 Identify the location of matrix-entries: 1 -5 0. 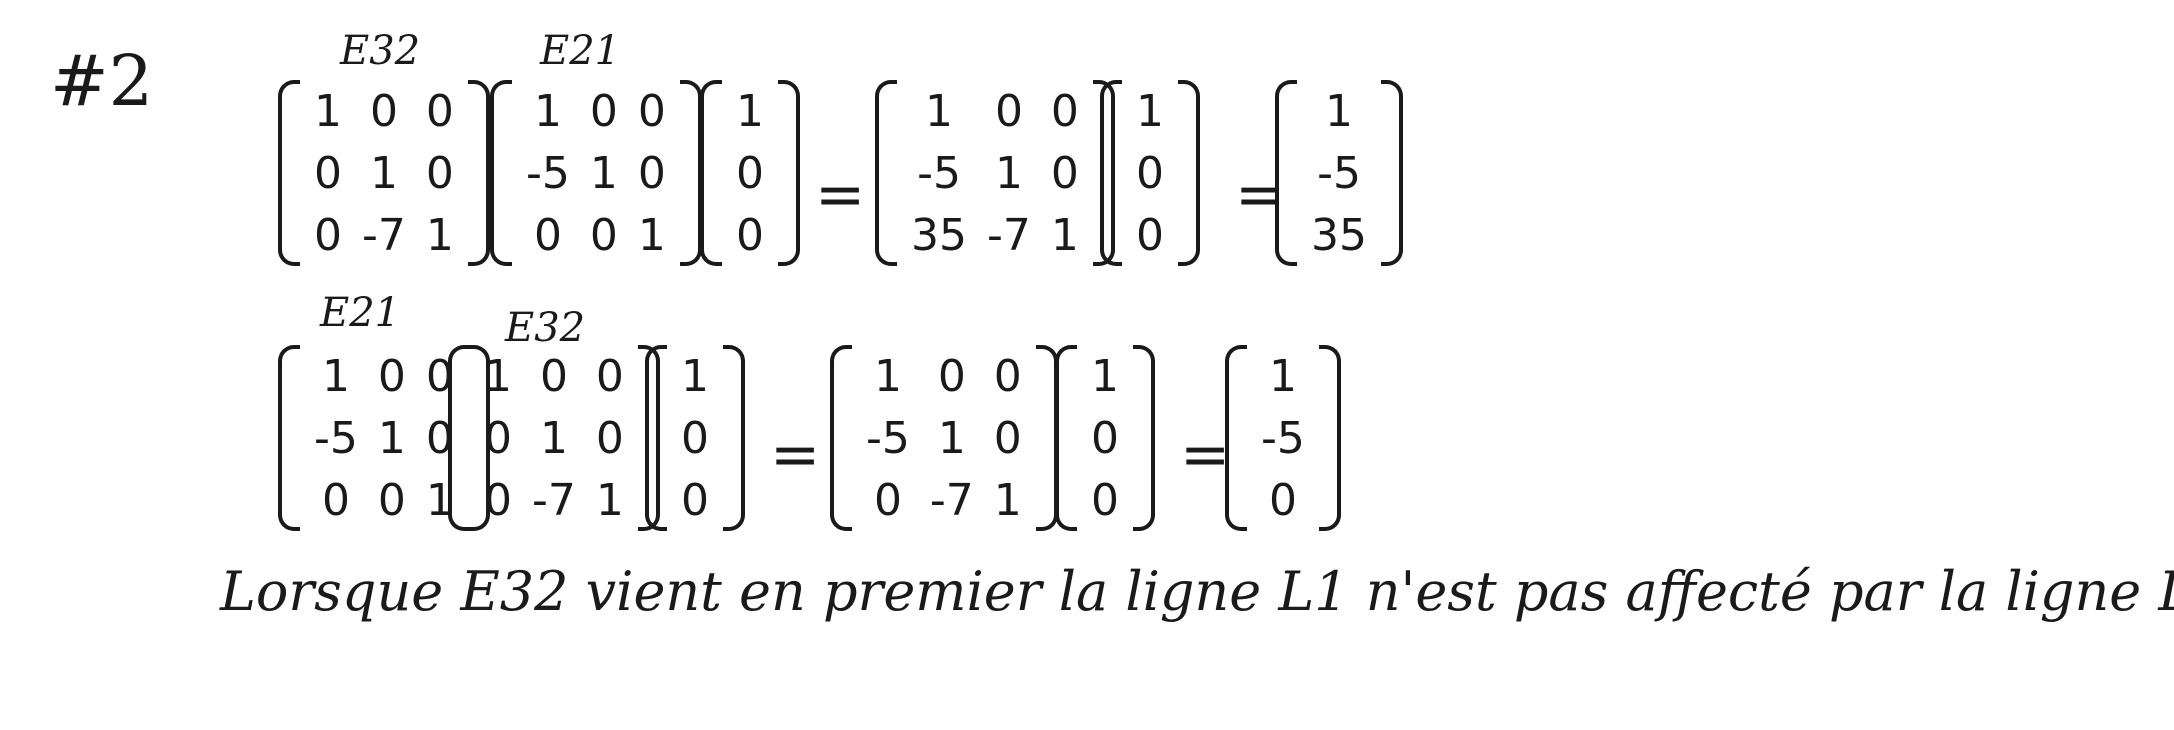
(1283, 438).